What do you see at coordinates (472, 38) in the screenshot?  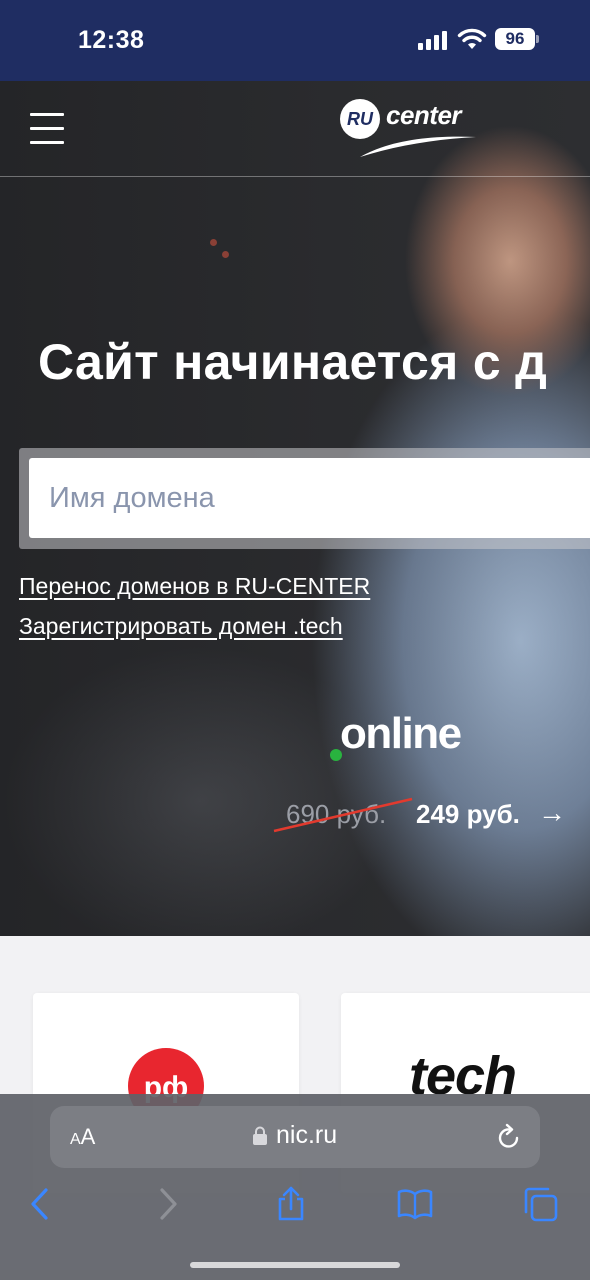 I see `wifi-icon` at bounding box center [472, 38].